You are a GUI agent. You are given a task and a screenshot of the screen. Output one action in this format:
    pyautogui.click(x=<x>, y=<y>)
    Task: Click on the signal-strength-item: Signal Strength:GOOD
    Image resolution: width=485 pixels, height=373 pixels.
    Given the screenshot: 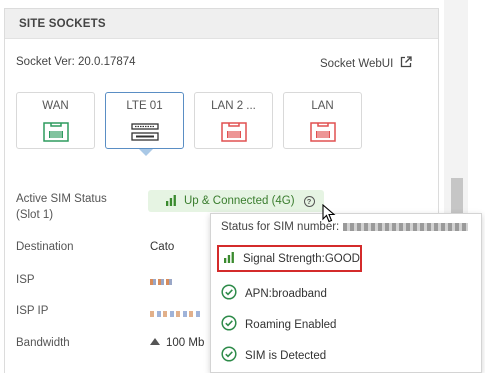 What is the action you would take?
    pyautogui.click(x=289, y=258)
    